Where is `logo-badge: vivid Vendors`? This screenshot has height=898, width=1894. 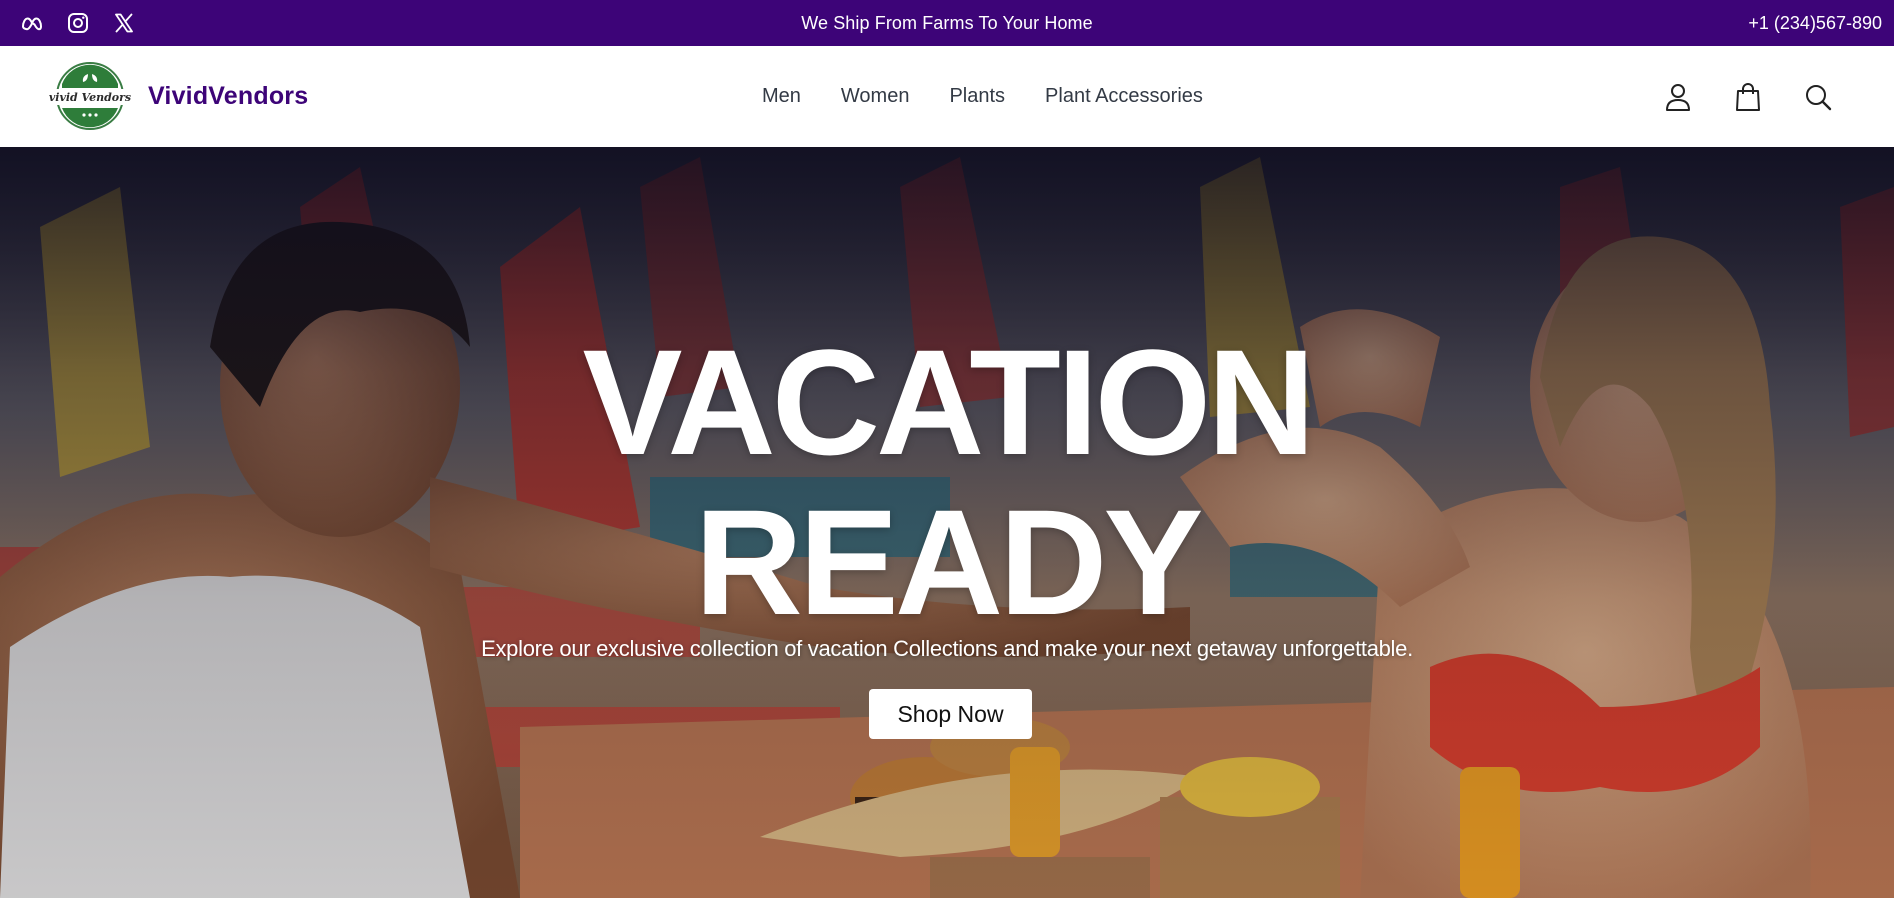 logo-badge: vivid Vendors is located at coordinates (90, 96).